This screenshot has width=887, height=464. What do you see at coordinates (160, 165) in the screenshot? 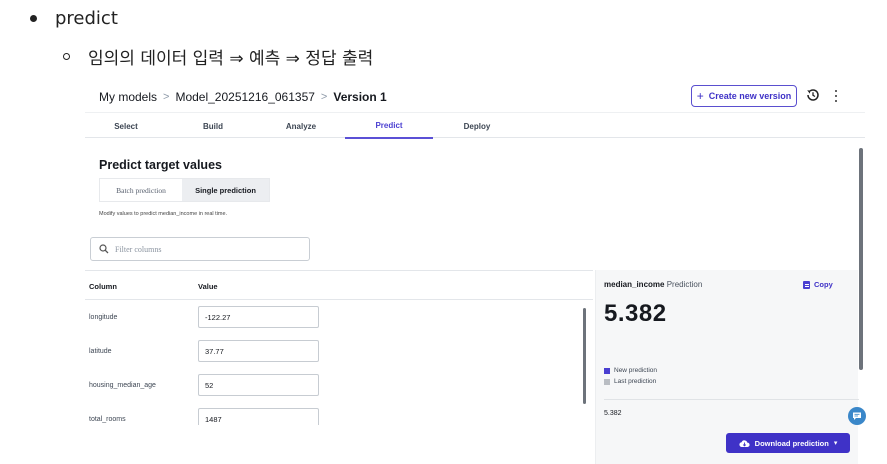
I see `predict-section-title: Predict target values` at bounding box center [160, 165].